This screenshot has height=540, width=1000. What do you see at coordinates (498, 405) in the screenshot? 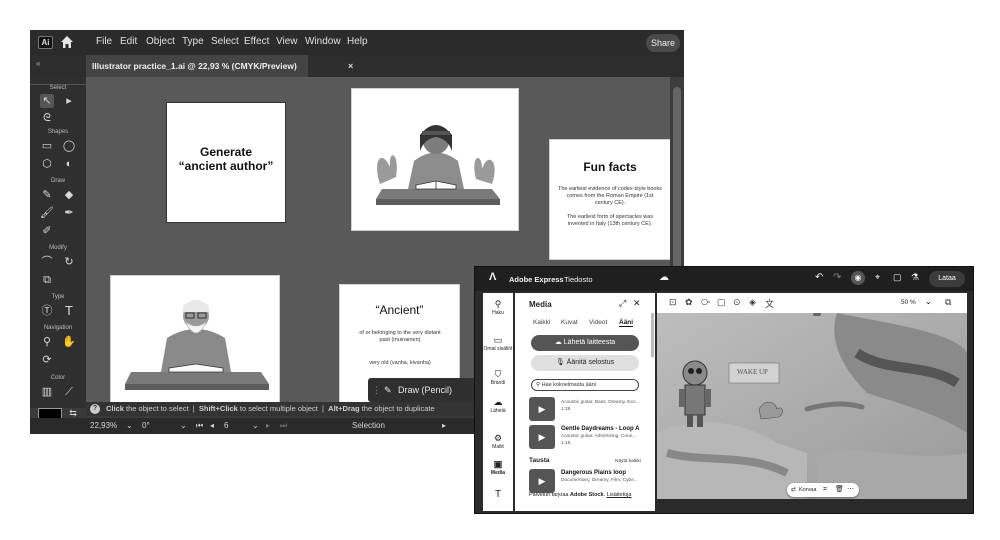
I see `rail-item-upload: ☁ Lähetä` at bounding box center [498, 405].